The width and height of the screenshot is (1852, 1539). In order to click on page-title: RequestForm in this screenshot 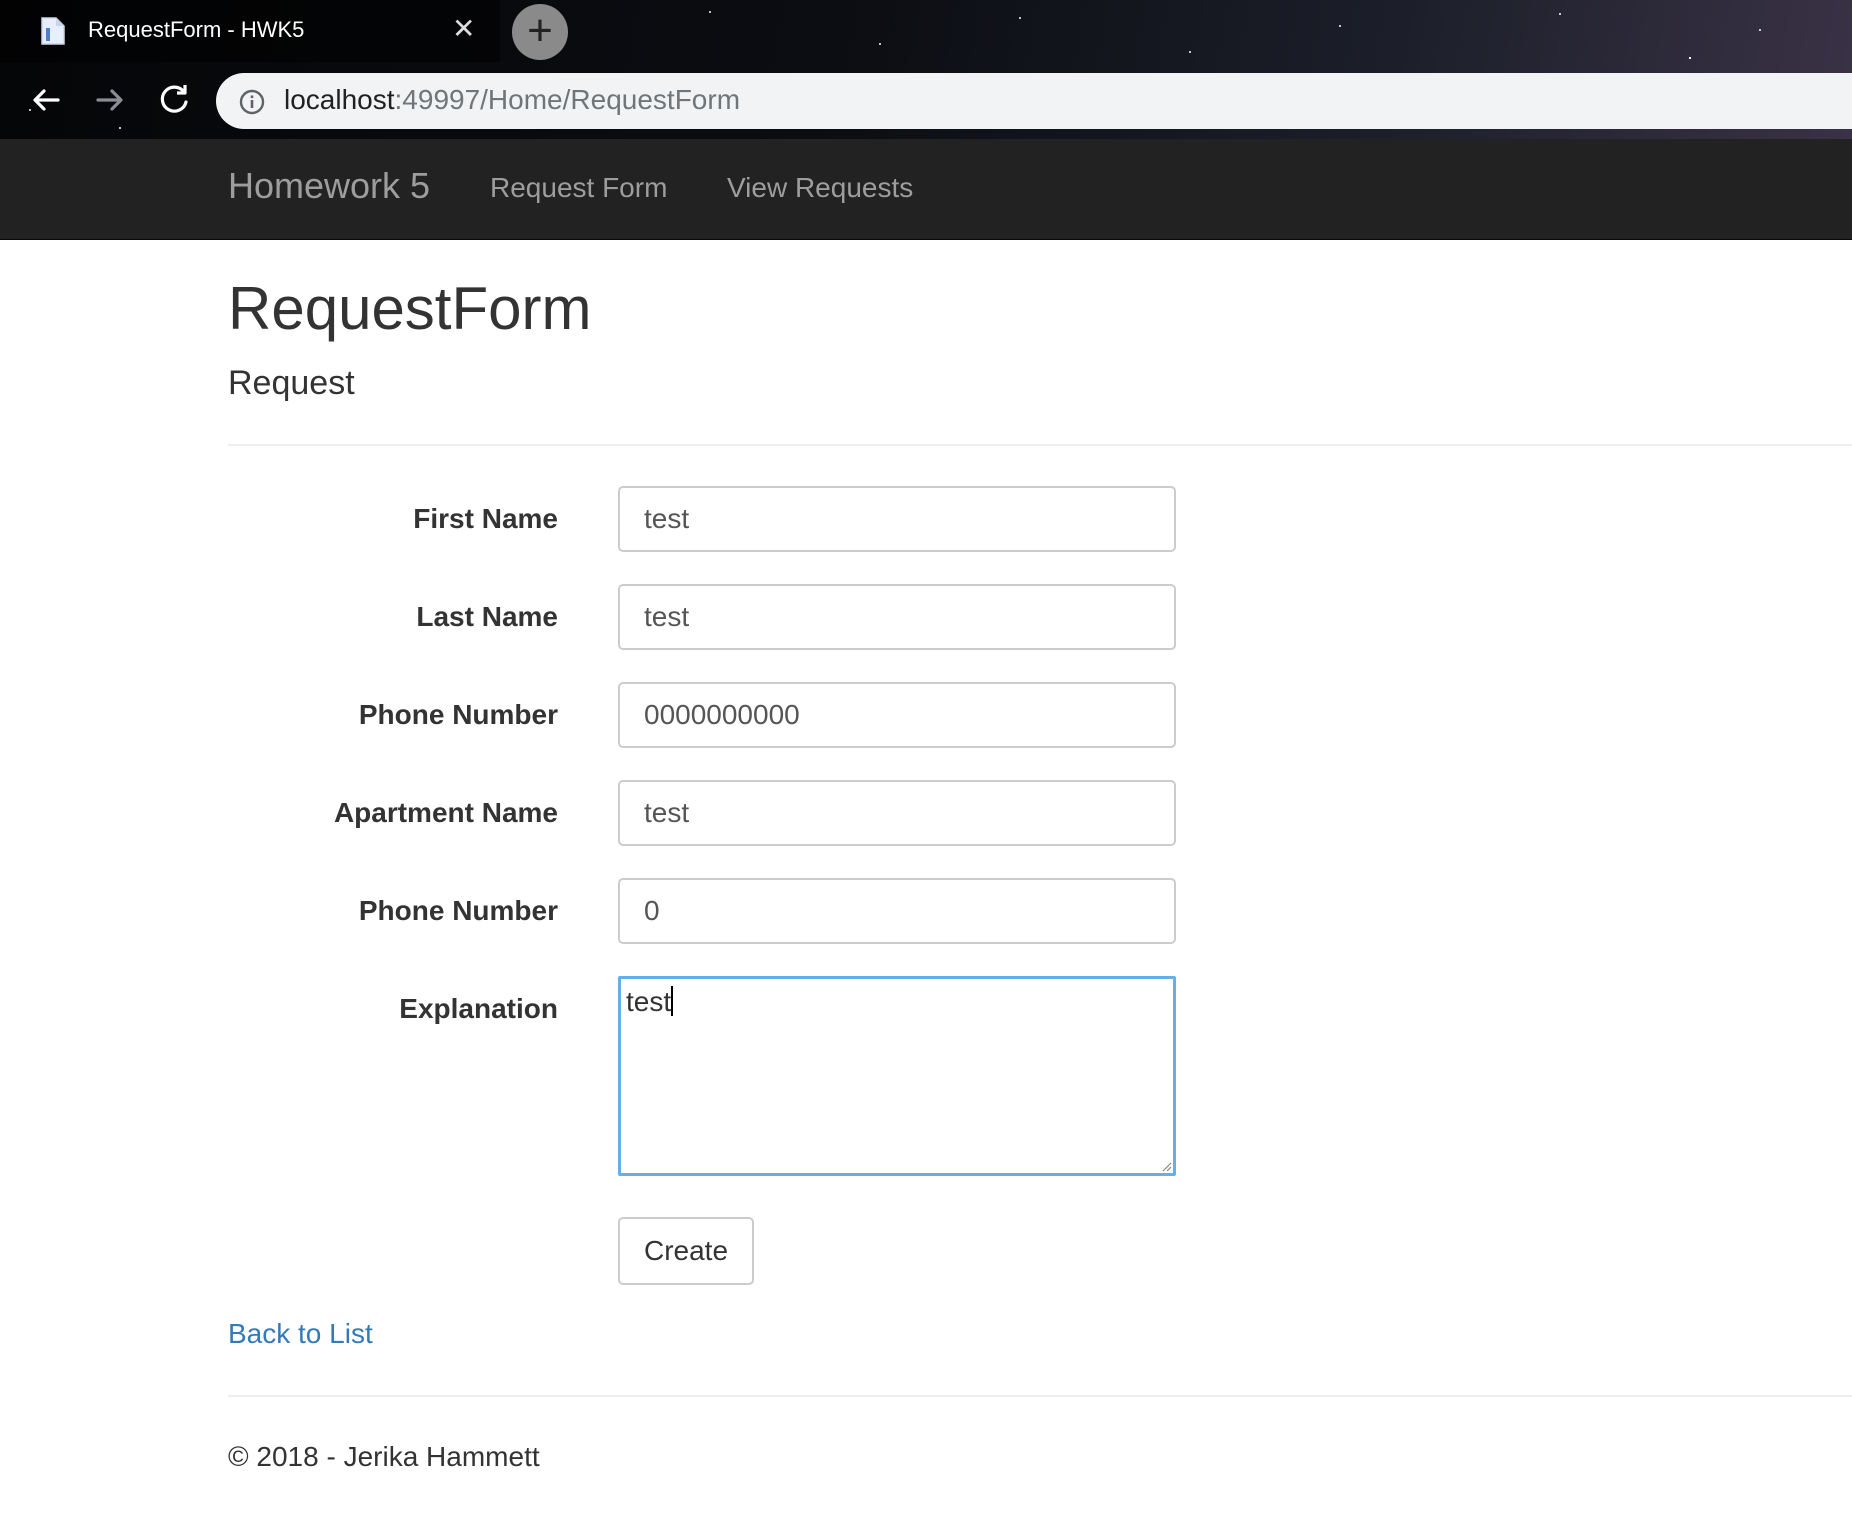, I will do `click(410, 308)`.